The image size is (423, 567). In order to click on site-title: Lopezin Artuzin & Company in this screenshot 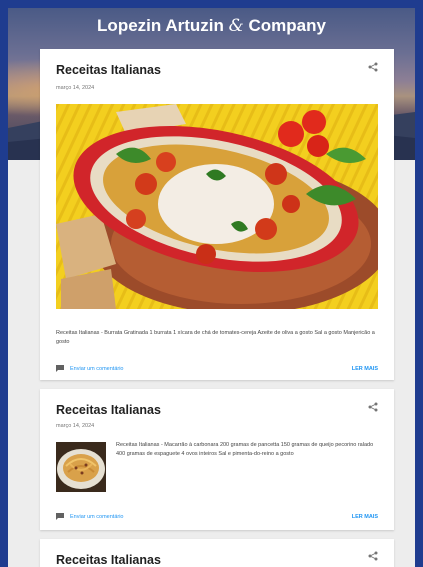, I will do `click(211, 26)`.